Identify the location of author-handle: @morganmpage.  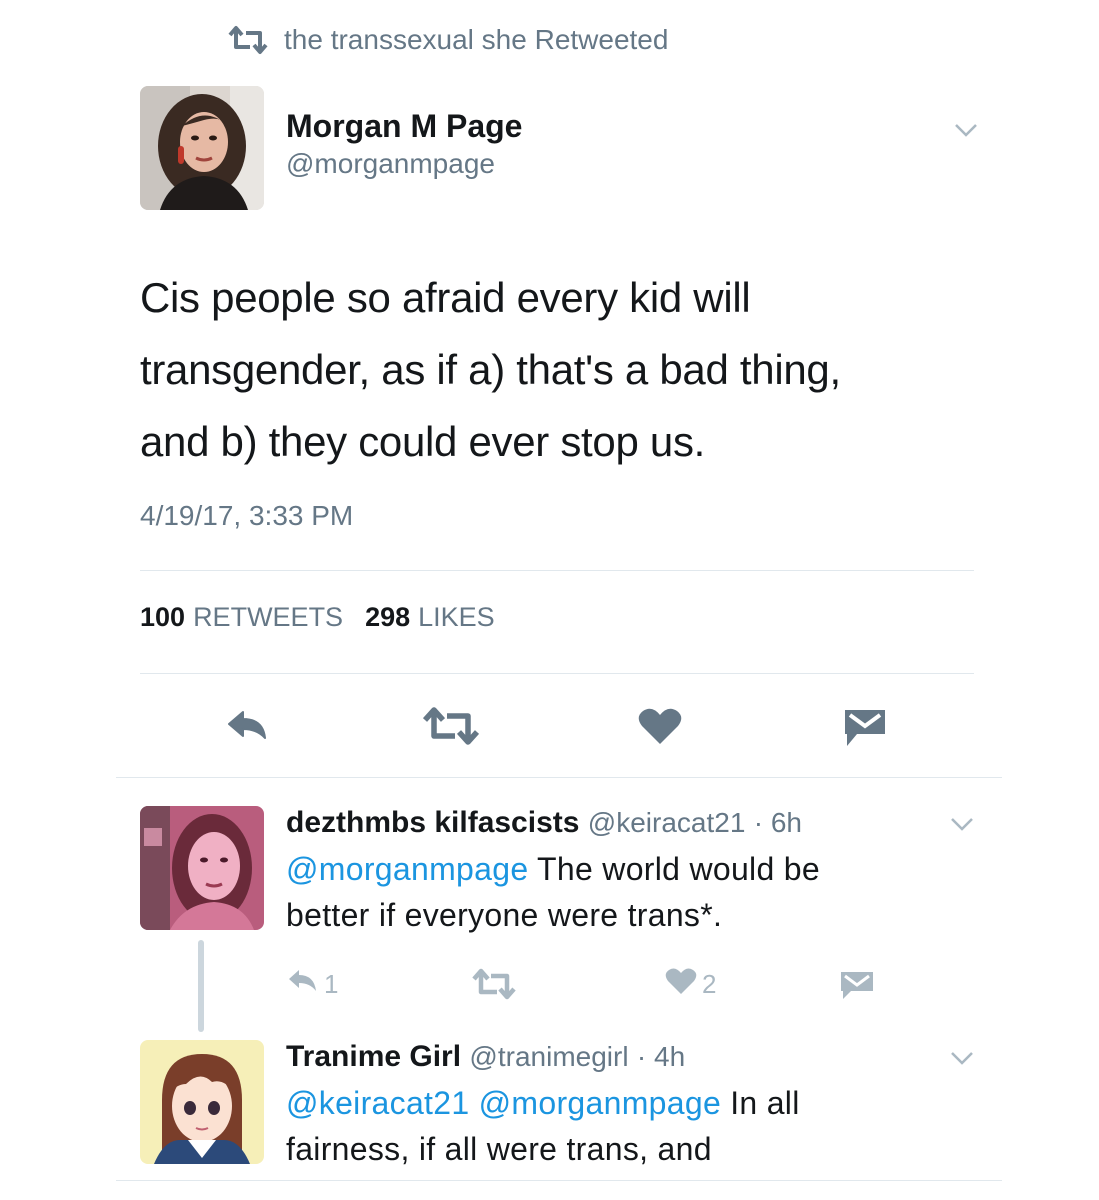
(390, 164).